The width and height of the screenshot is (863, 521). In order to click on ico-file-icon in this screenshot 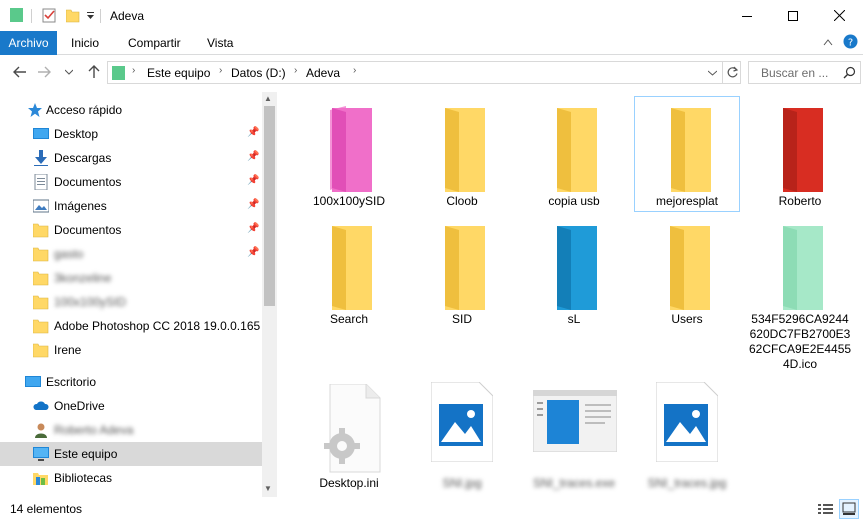, I will do `click(803, 268)`.